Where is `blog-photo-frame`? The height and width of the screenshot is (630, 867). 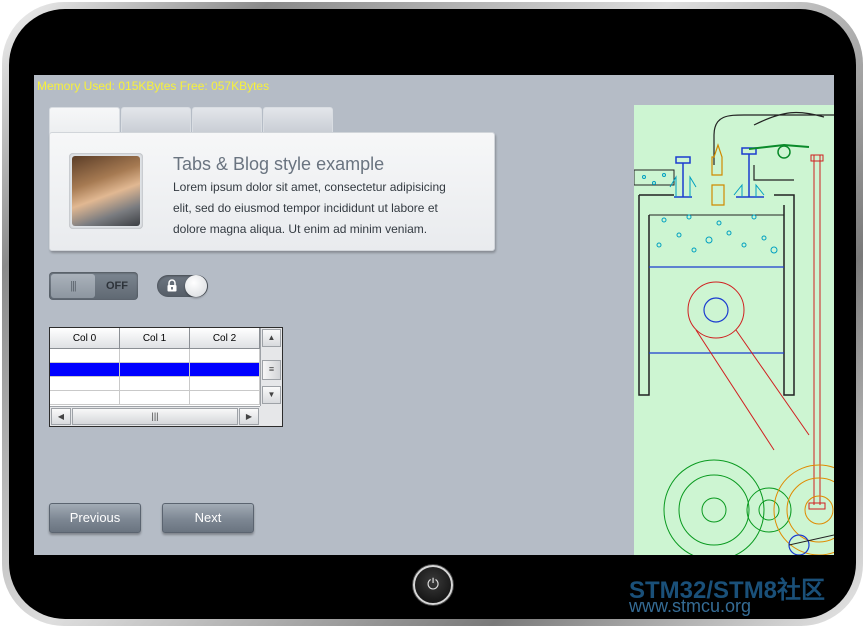
blog-photo-frame is located at coordinates (106, 191).